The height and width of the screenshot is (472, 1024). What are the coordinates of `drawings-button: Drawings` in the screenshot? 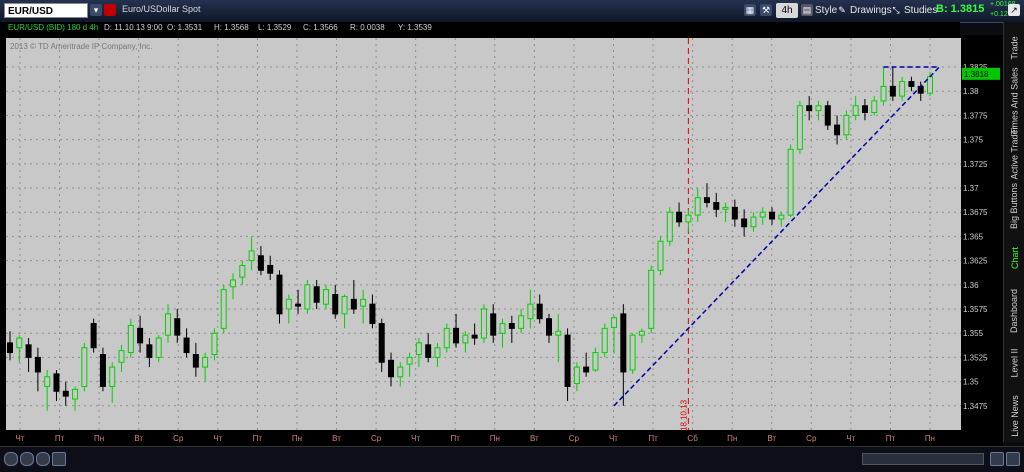 It's located at (871, 10).